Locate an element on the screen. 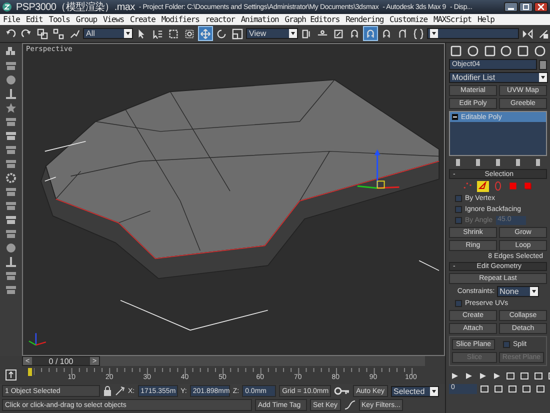 This screenshot has height=413, width=550. menu-item: Customize is located at coordinates (409, 19).